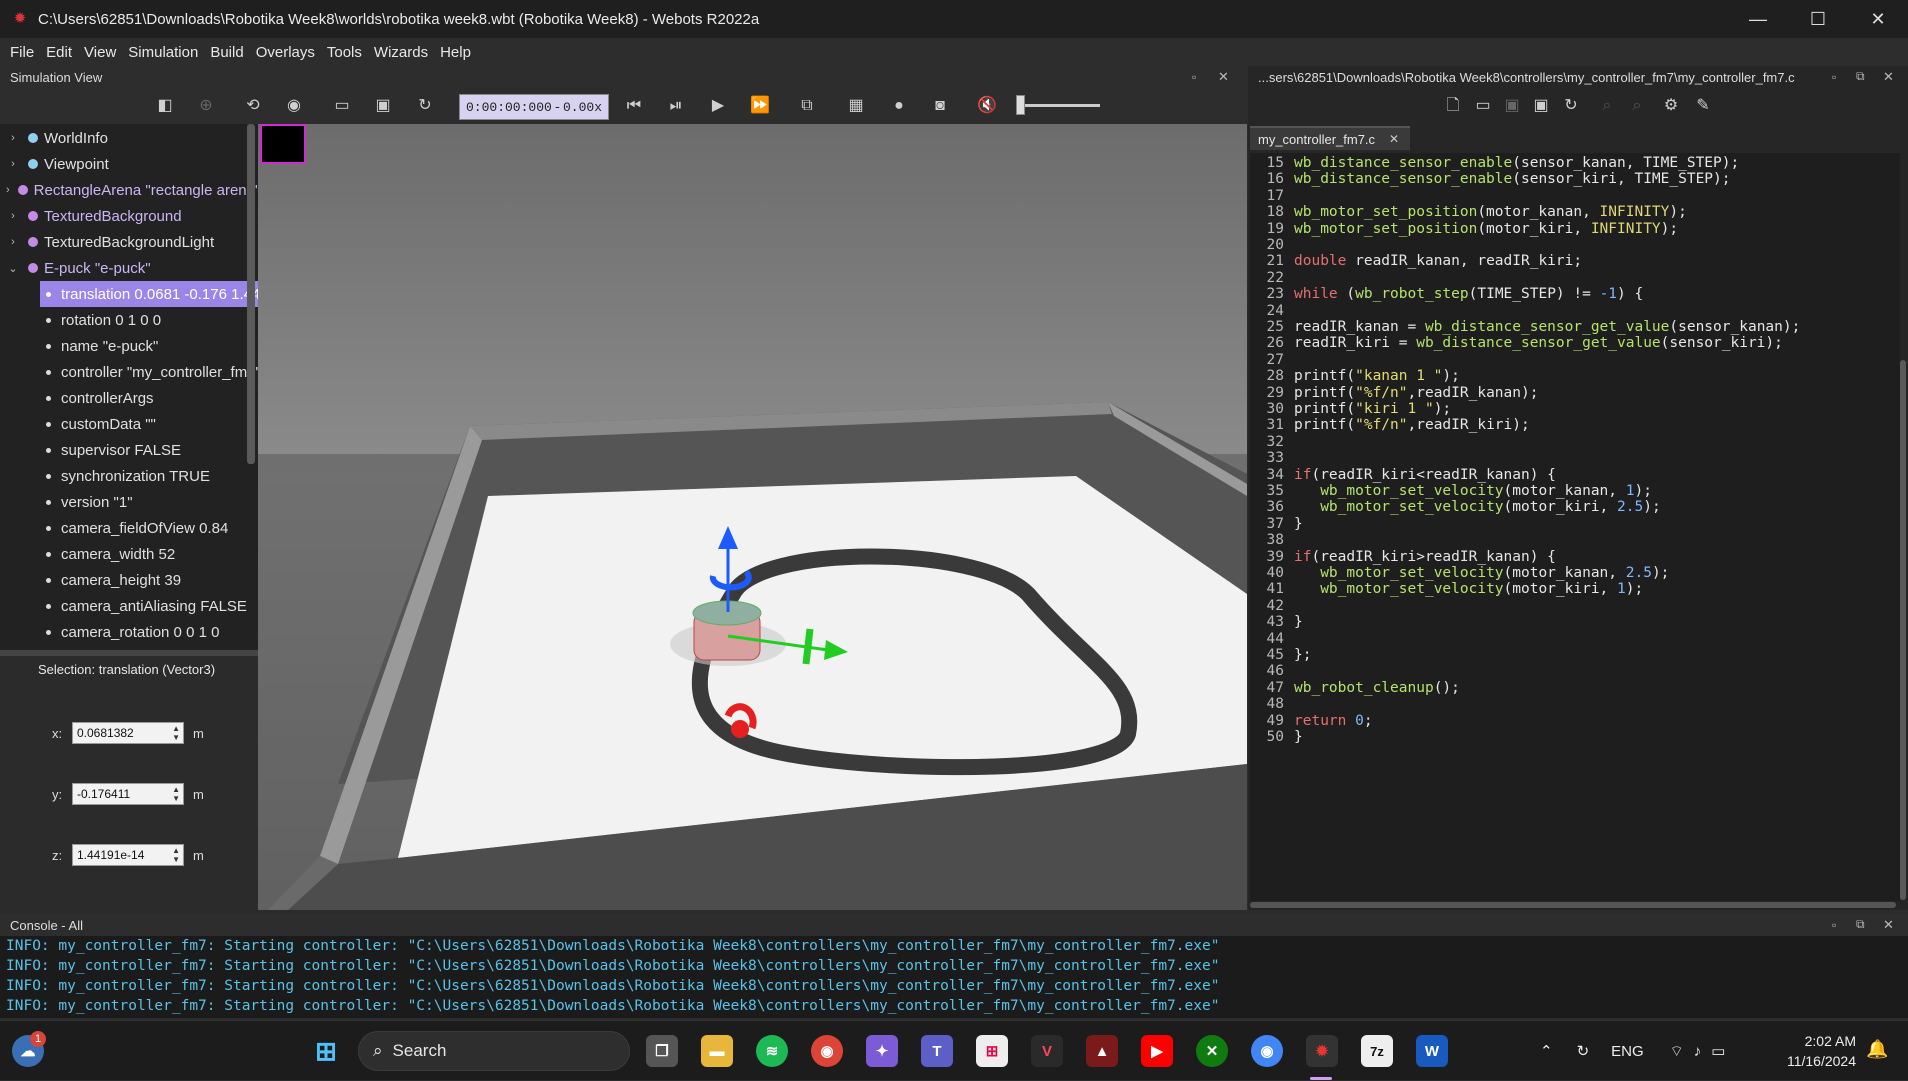 The image size is (1908, 1081). Describe the element at coordinates (129, 164) in the screenshot. I see `tree-node-viewpoint: › Viewpoint` at that location.